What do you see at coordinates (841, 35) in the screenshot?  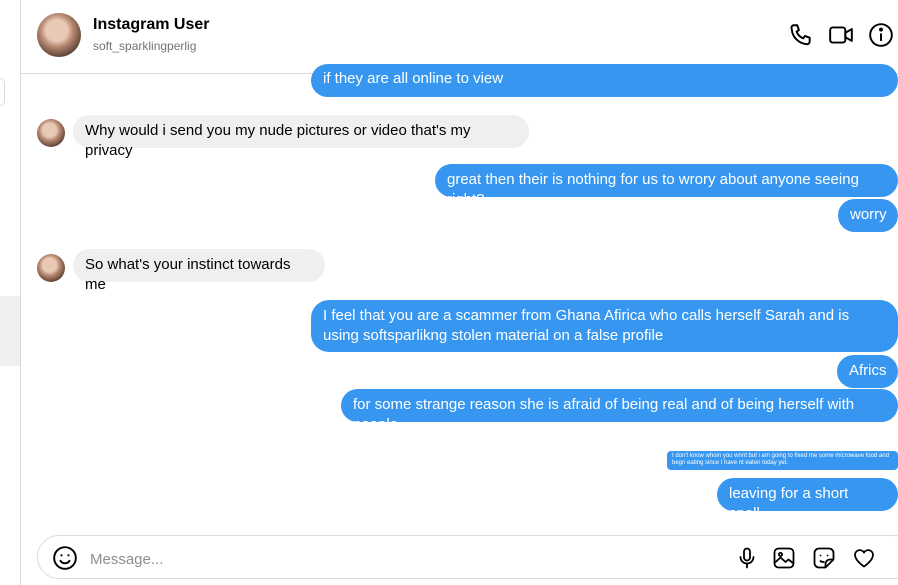 I see `video-icon` at bounding box center [841, 35].